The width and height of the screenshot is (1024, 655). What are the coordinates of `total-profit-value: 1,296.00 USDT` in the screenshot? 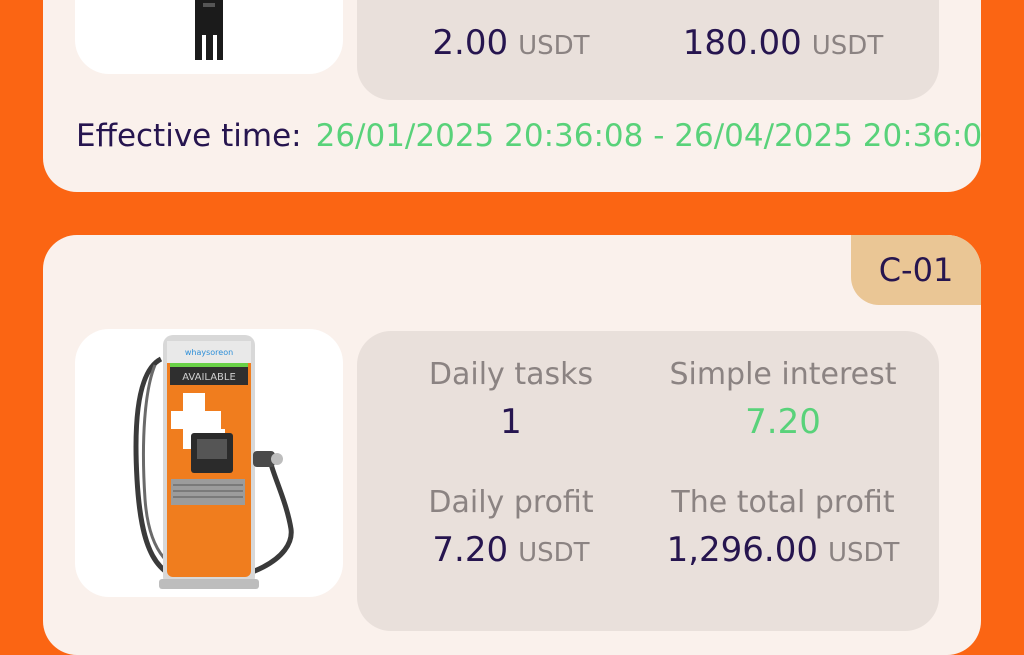 It's located at (783, 550).